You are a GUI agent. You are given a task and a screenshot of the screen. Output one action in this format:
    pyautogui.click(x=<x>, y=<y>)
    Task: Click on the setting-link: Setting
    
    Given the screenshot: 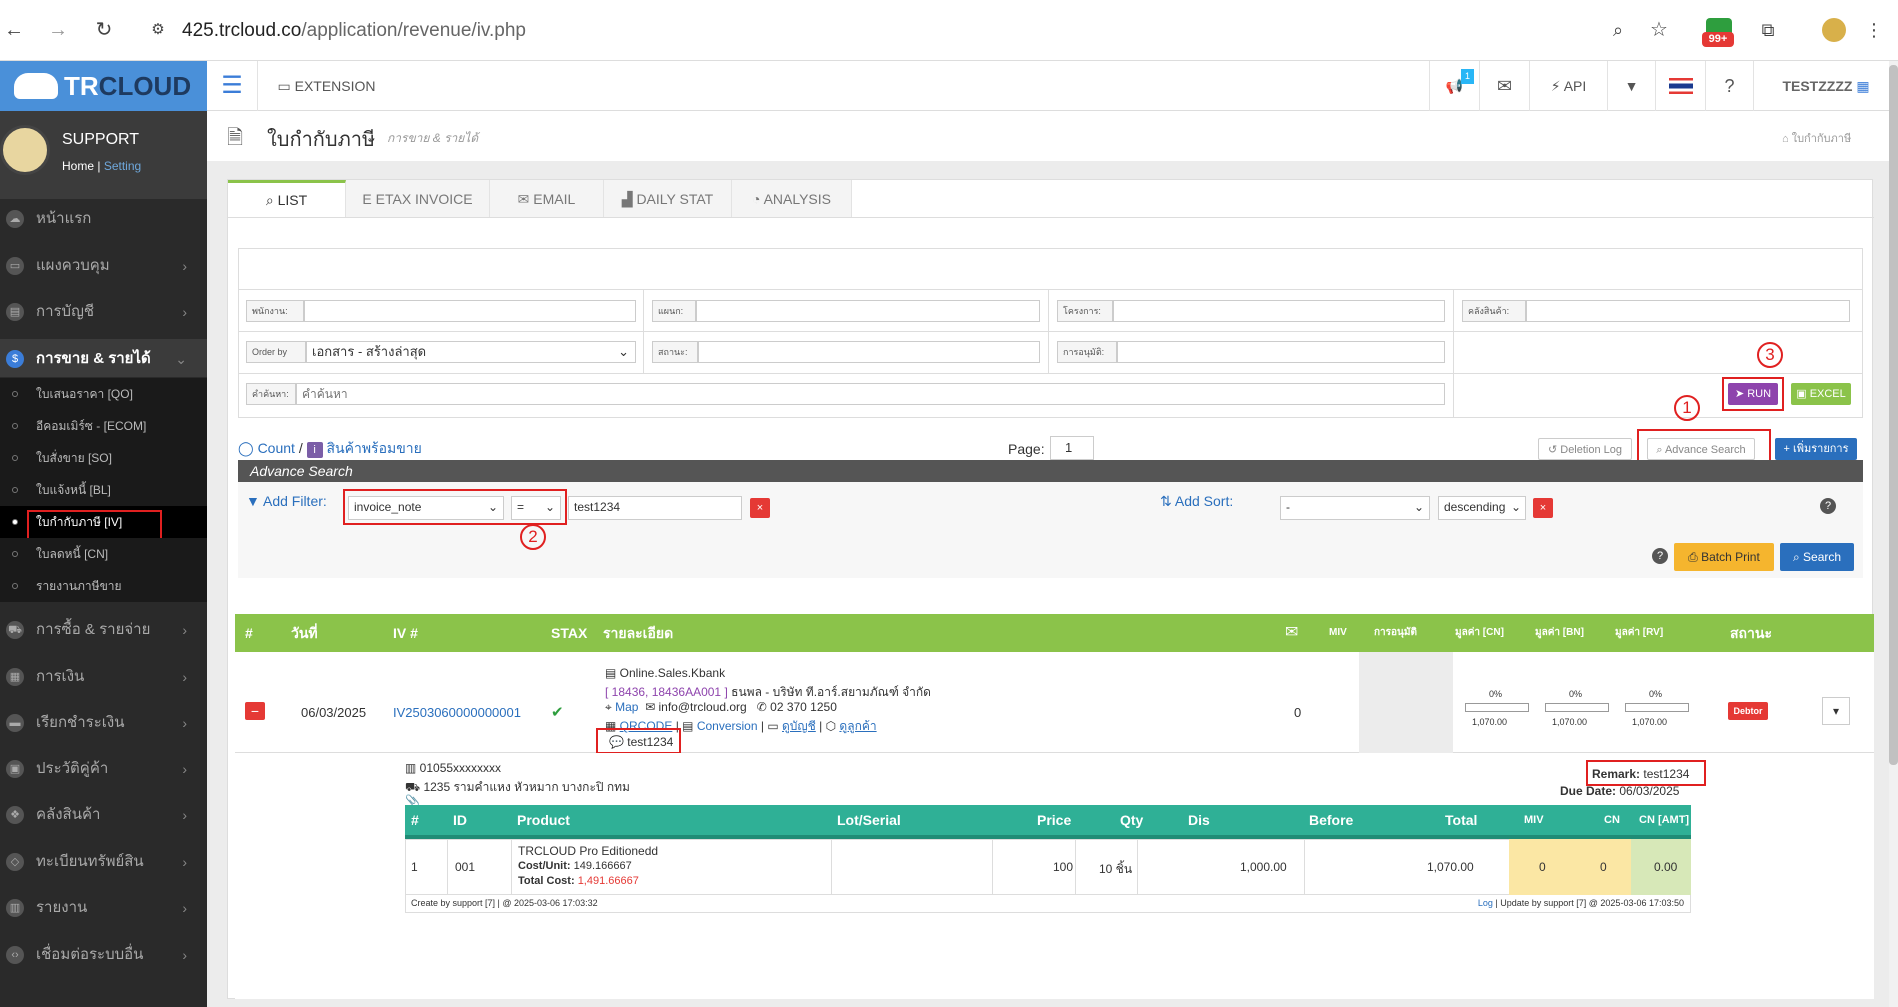 What is the action you would take?
    pyautogui.click(x=122, y=166)
    